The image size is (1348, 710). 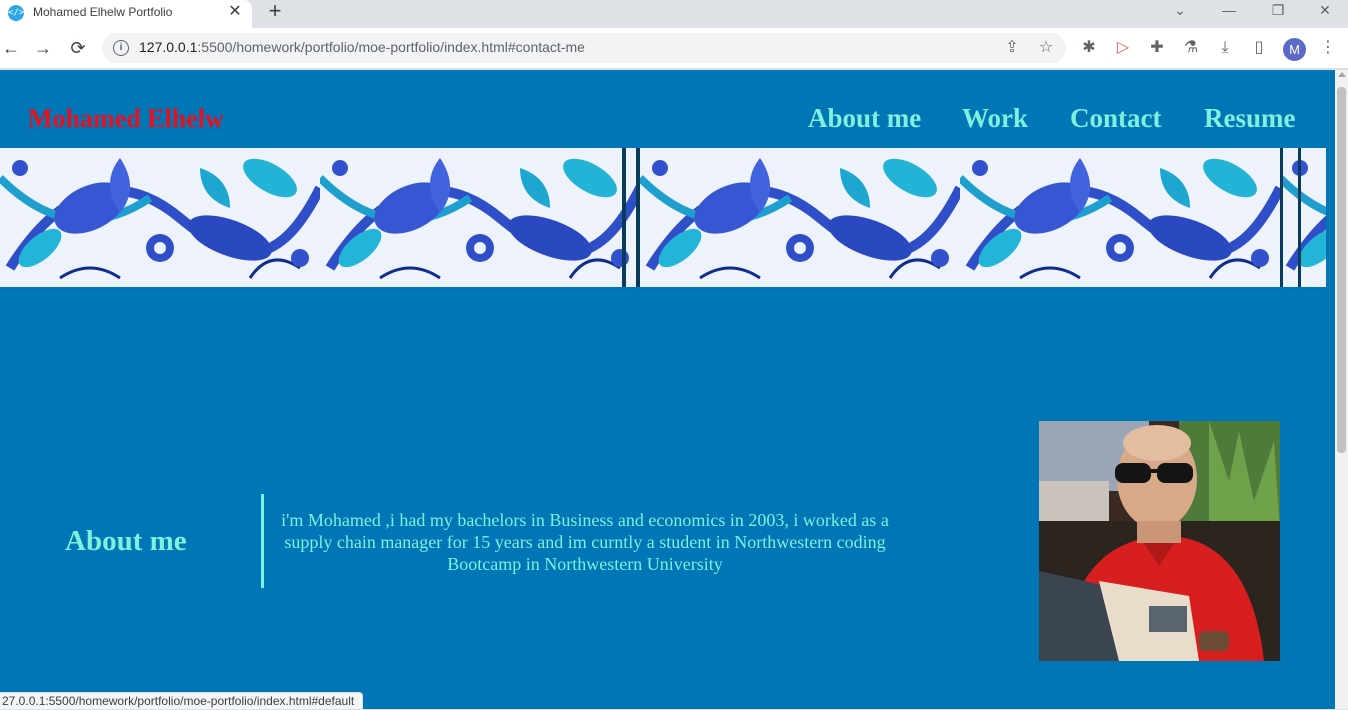 What do you see at coordinates (1249, 118) in the screenshot?
I see `nav-link-resume: Resume` at bounding box center [1249, 118].